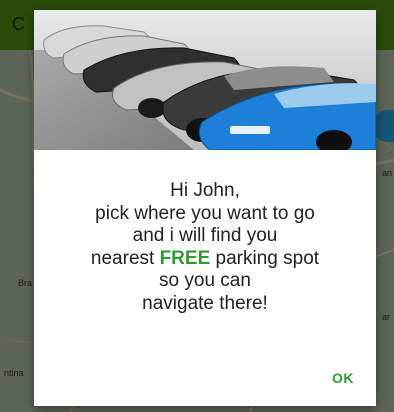 The width and height of the screenshot is (394, 412). I want to click on greeting-line: Hi John,, so click(205, 190).